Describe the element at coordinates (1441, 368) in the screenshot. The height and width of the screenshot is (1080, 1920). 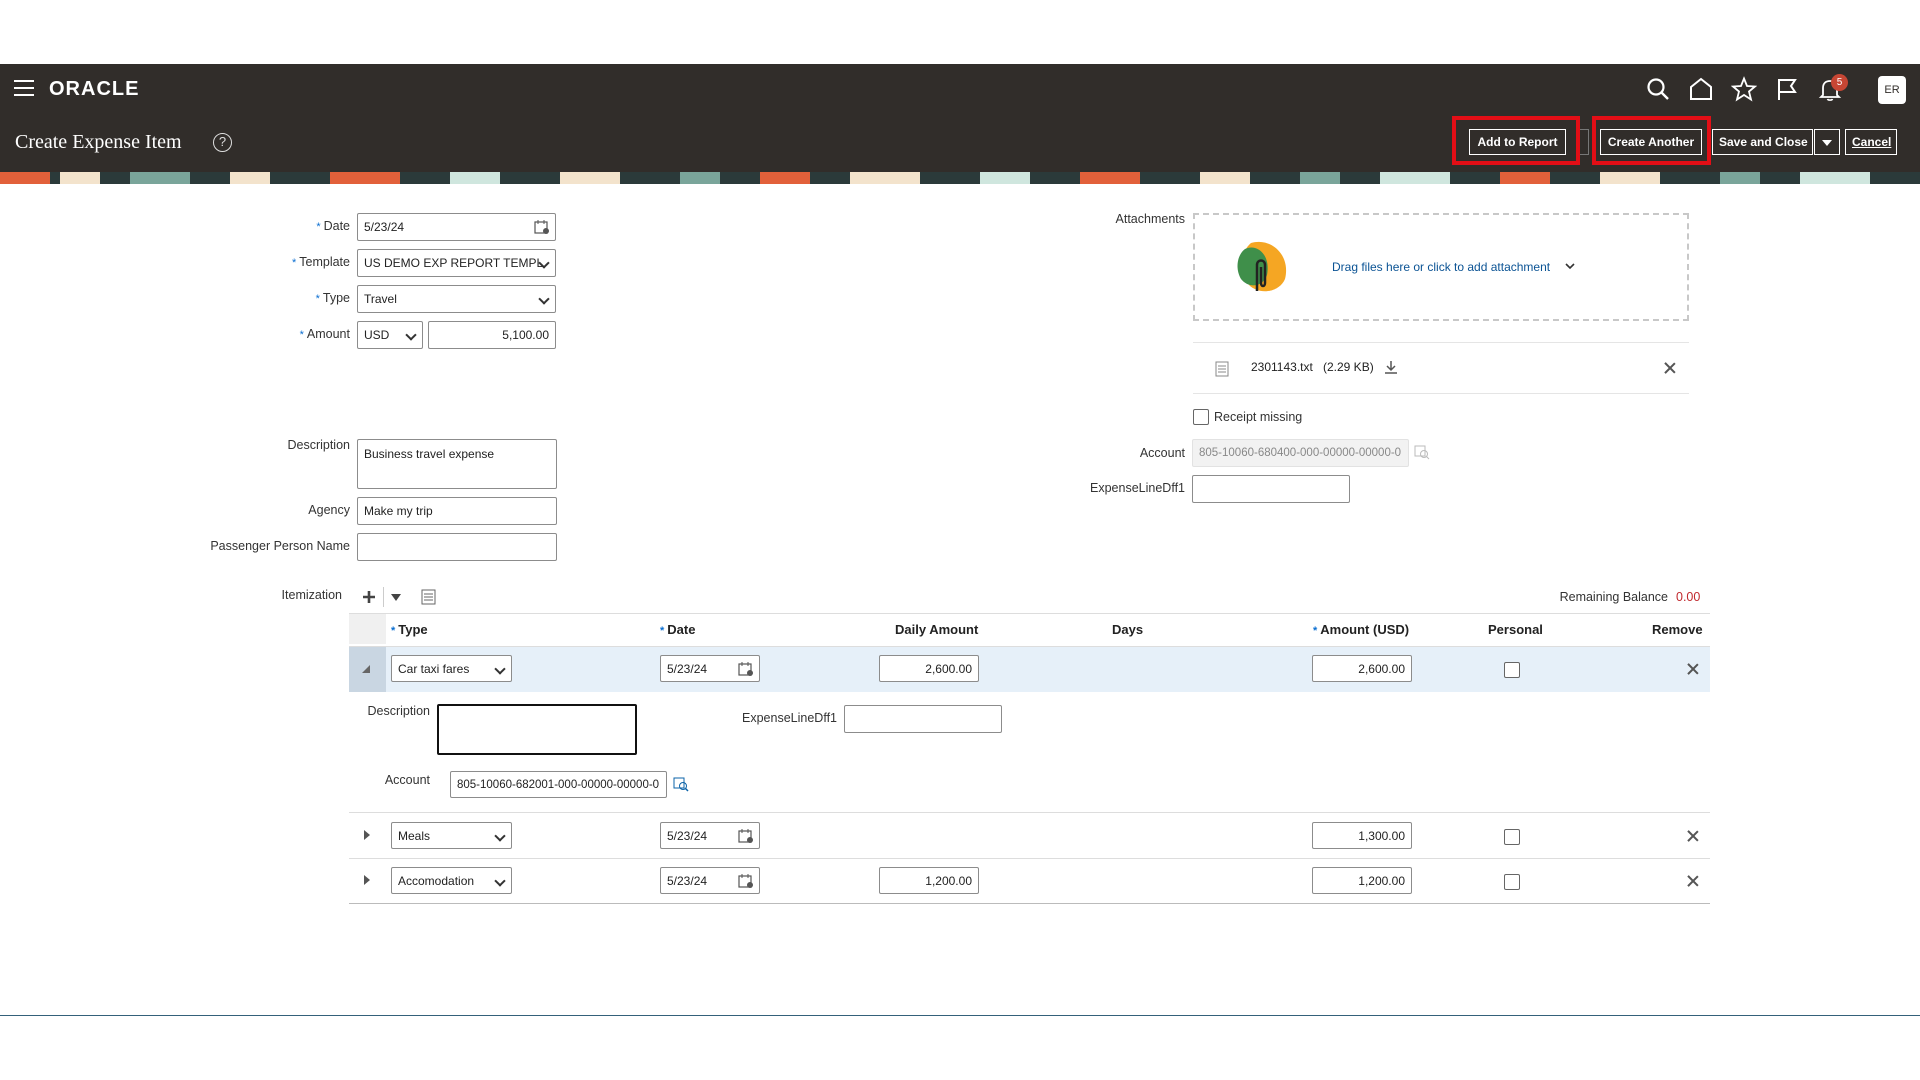
I see `attachment-file-row: 2301143.txt (2.29 KB)` at that location.